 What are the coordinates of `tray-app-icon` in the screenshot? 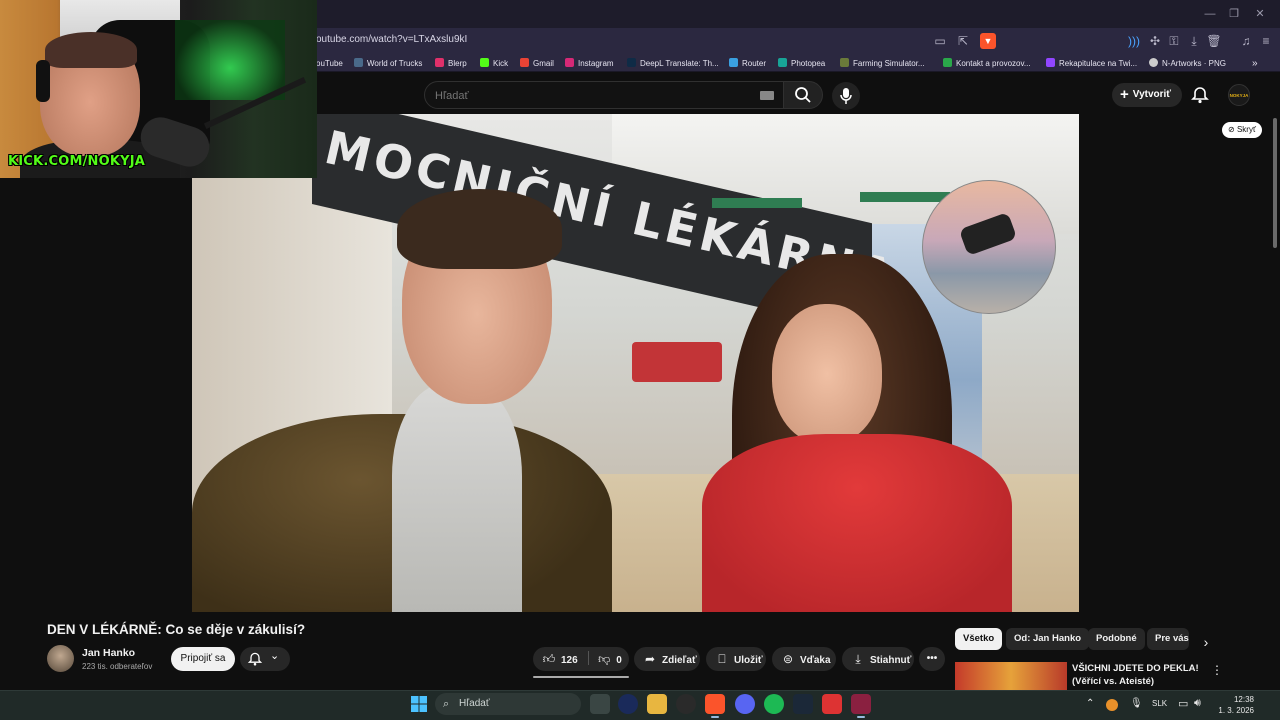 It's located at (1112, 705).